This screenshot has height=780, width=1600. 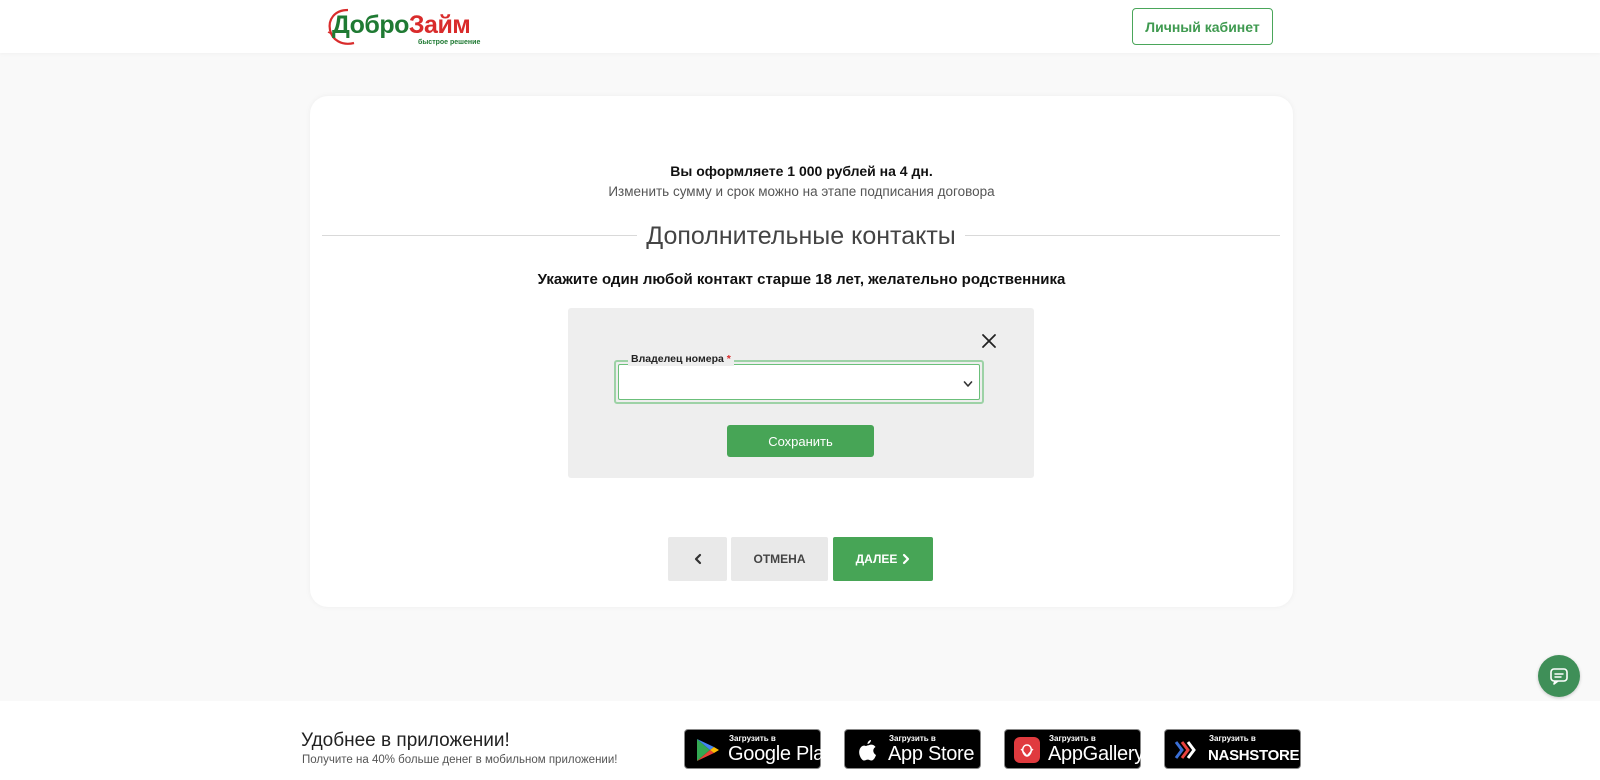 What do you see at coordinates (931, 754) in the screenshot?
I see `app-store-big: App Store` at bounding box center [931, 754].